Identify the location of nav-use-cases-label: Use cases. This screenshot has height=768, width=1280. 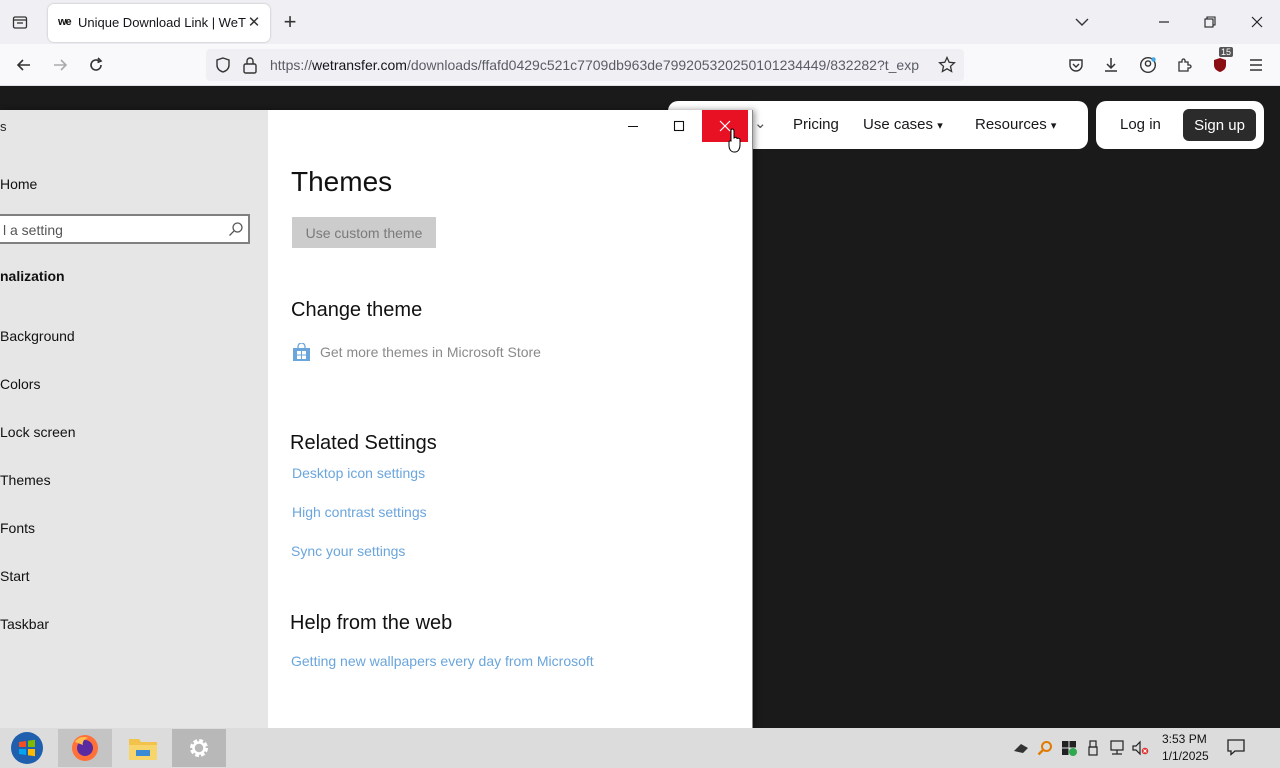
(898, 124).